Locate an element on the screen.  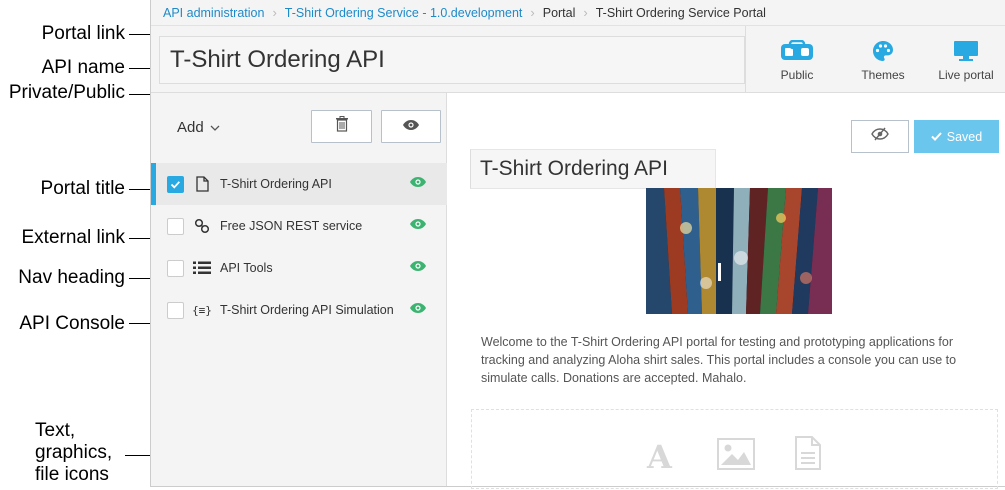
callout-nav-heading: Nav heading is located at coordinates (71, 277).